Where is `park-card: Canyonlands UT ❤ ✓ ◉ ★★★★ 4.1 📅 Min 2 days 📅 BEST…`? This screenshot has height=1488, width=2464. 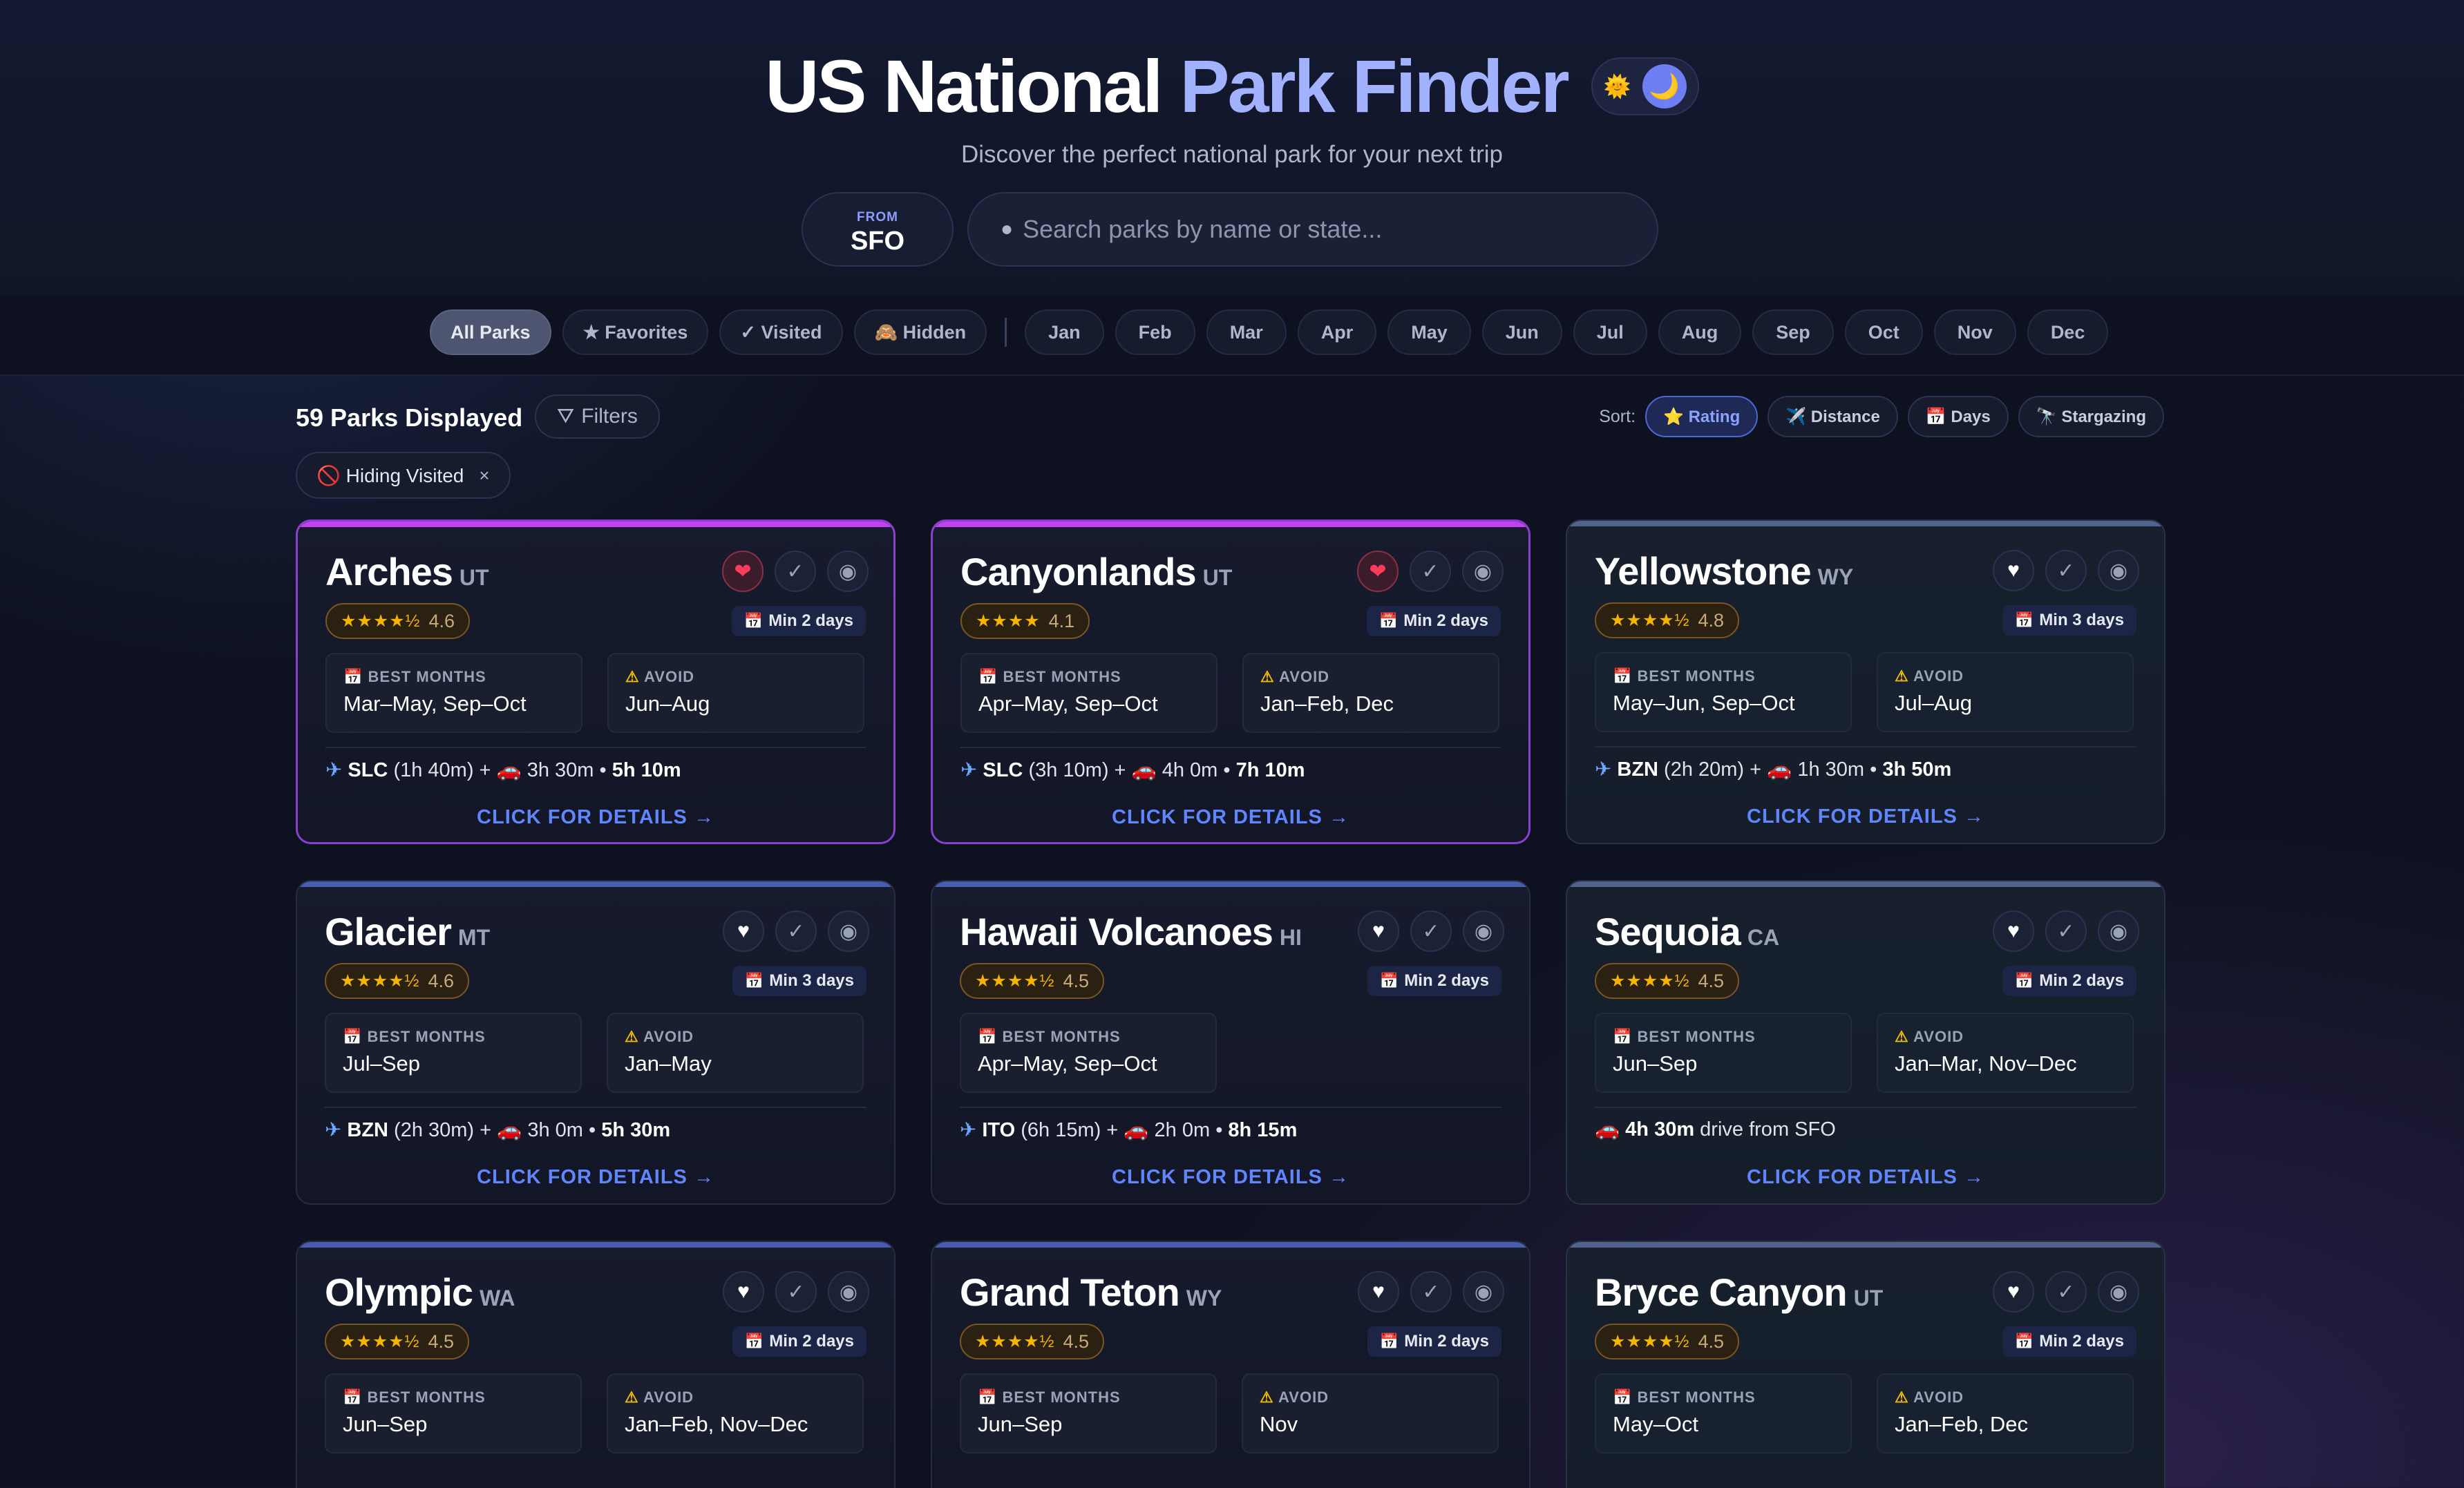
park-card: Canyonlands UT ❤ ✓ ◉ ★★★★ 4.1 📅 Min 2 days 📅 BEST… is located at coordinates (1230, 681).